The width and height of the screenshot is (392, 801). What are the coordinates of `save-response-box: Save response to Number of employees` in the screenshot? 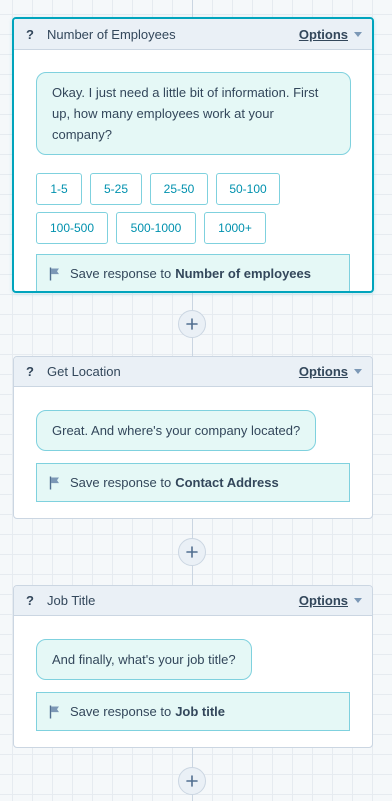 It's located at (193, 272).